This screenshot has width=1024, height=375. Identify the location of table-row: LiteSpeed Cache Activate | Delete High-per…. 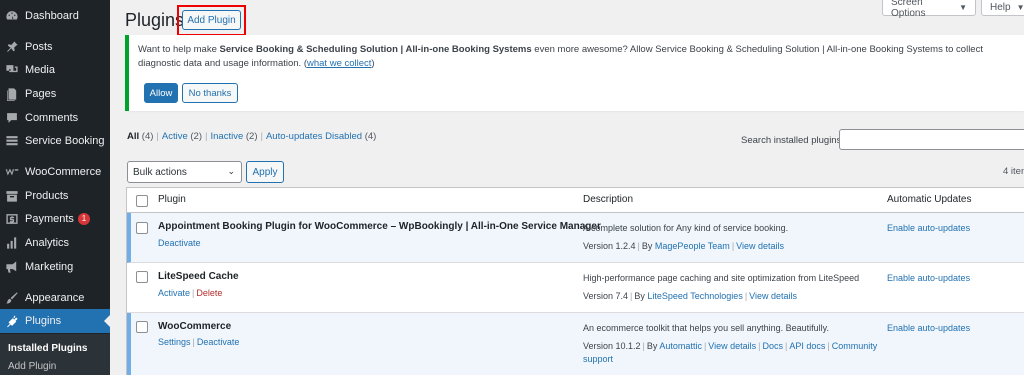
(575, 288).